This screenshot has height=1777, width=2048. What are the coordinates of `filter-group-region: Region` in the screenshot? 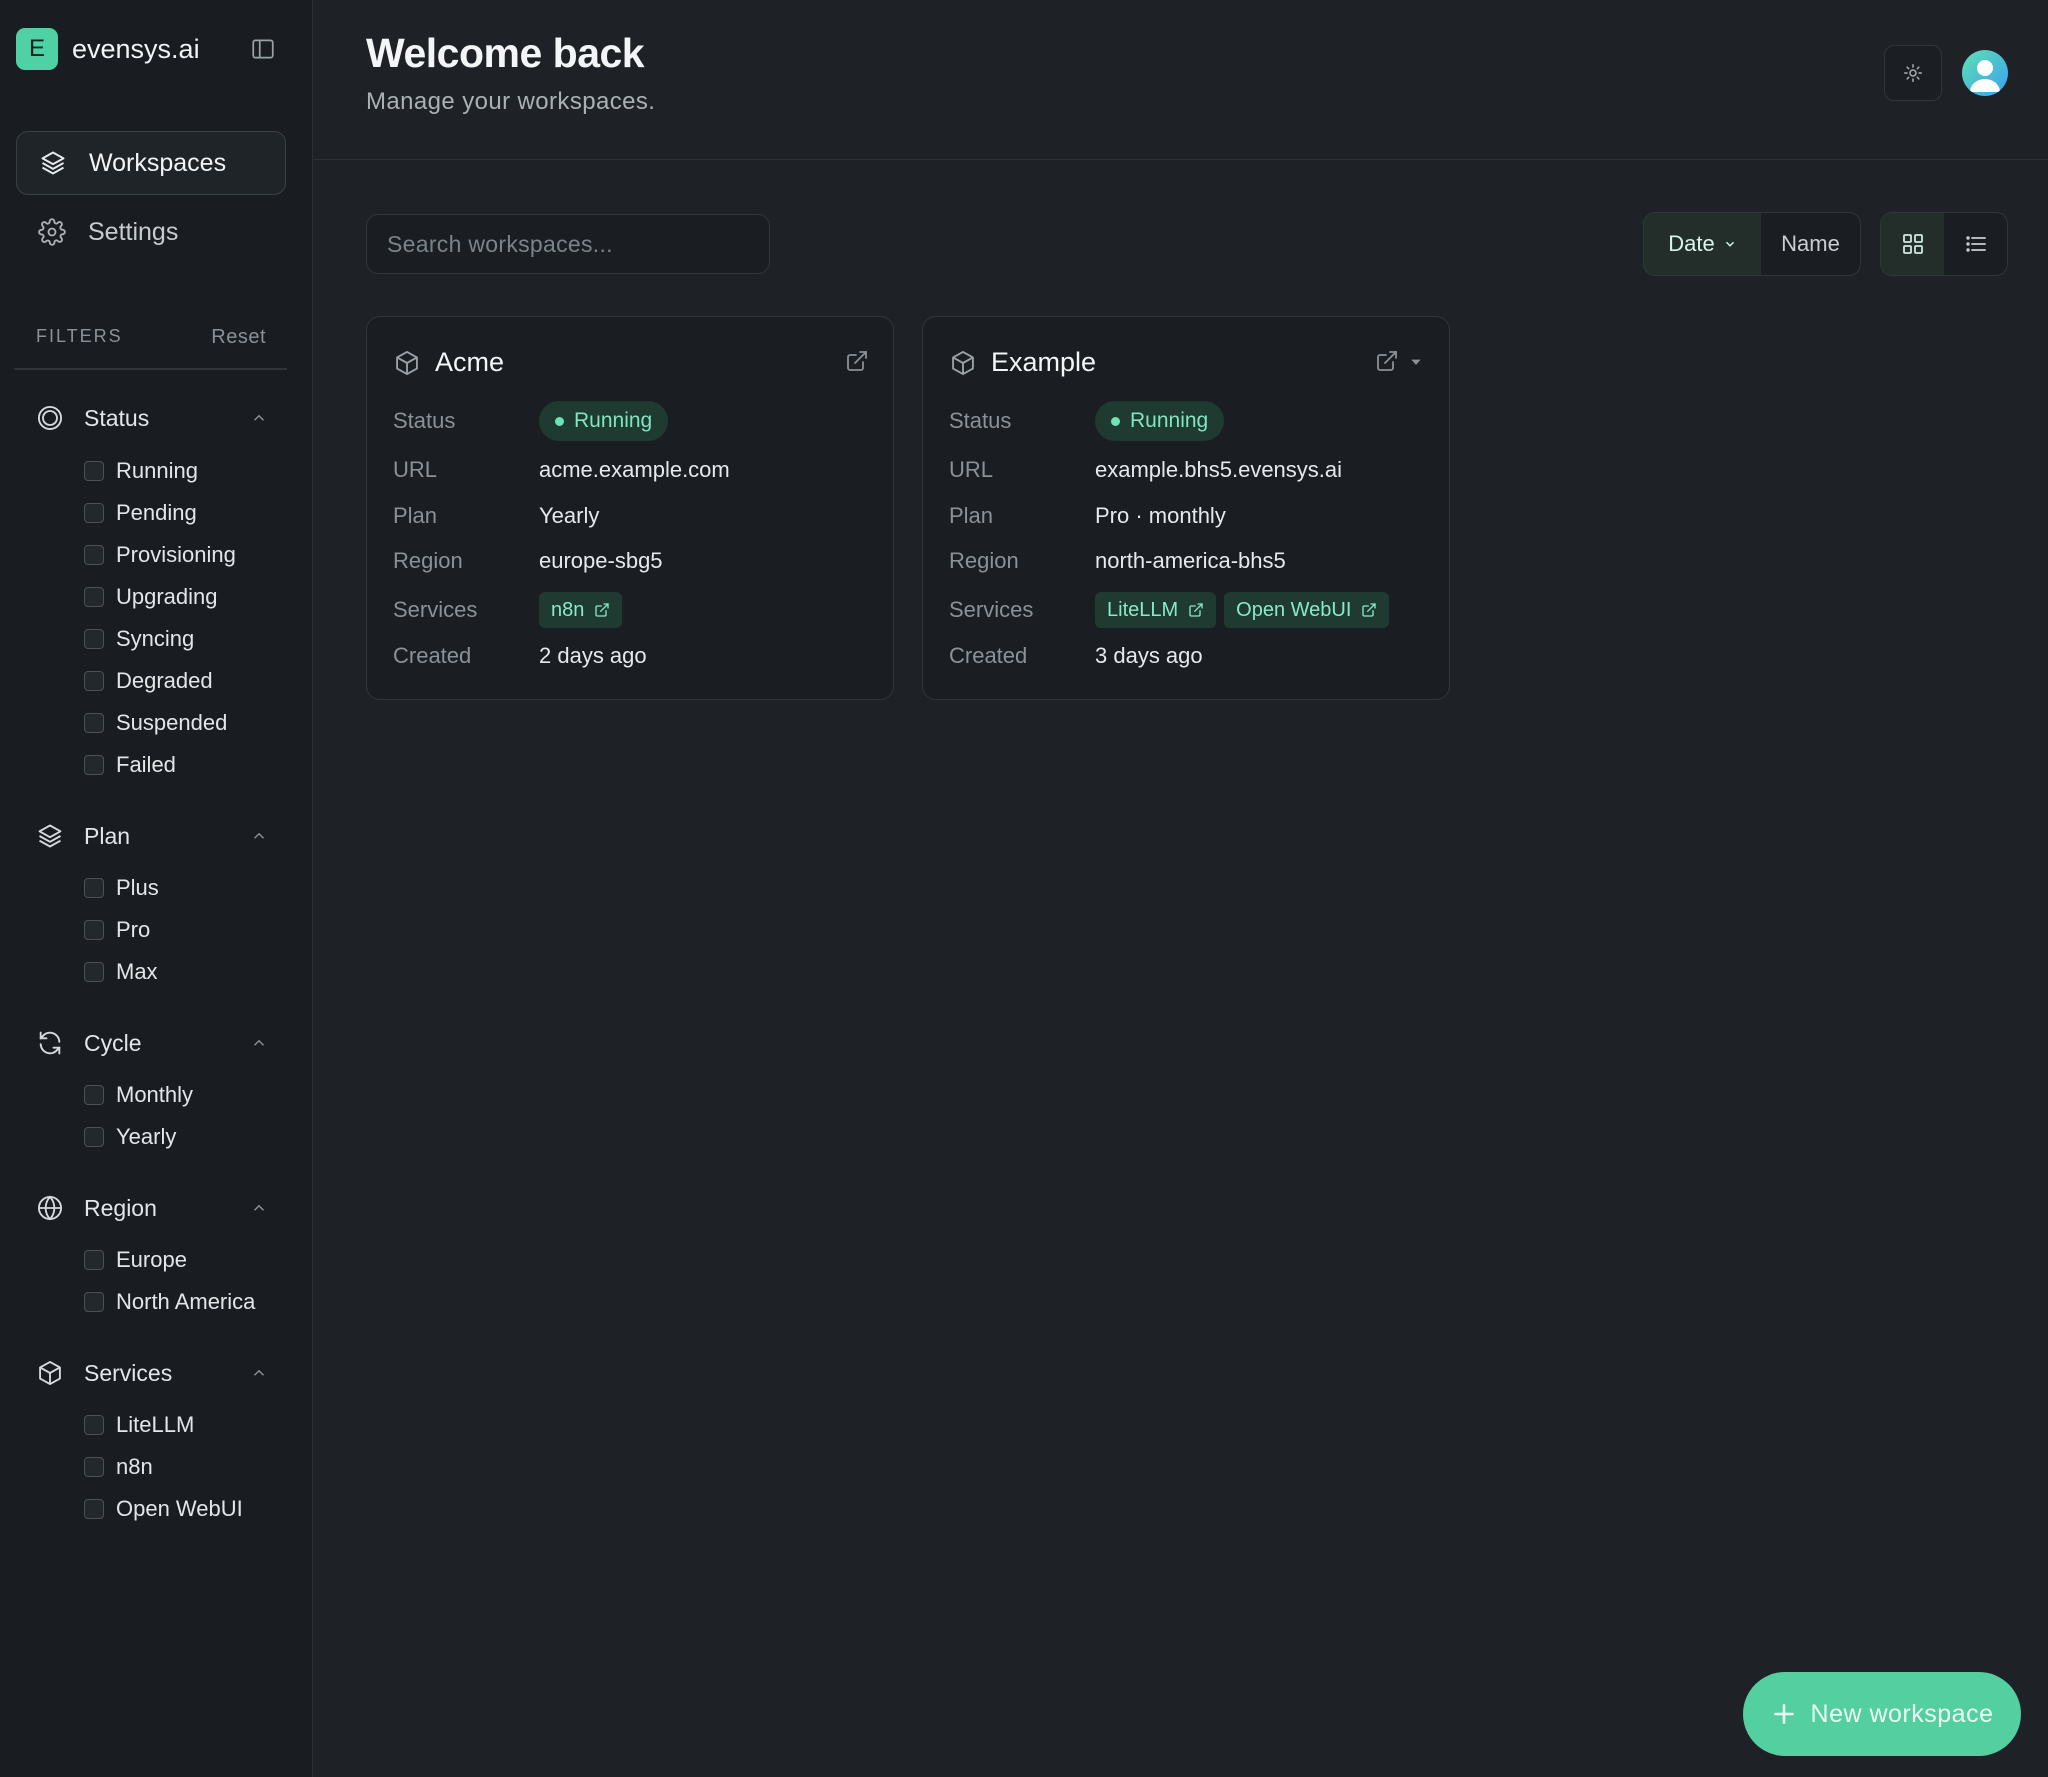 It's located at (152, 1208).